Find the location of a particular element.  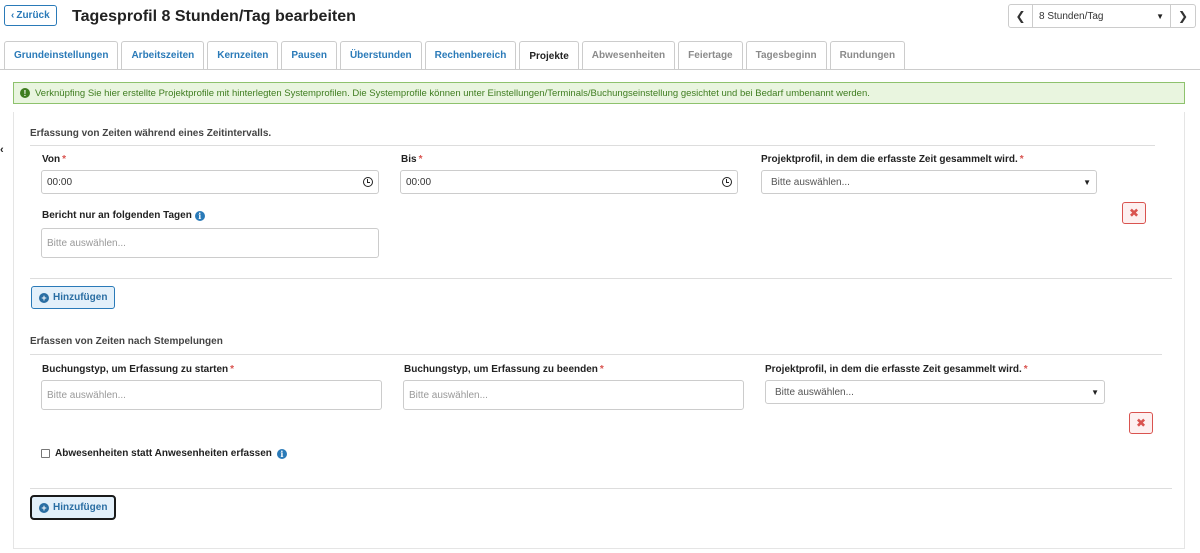

tab-tagesbeginn: Tagesbeginn is located at coordinates (786, 55).